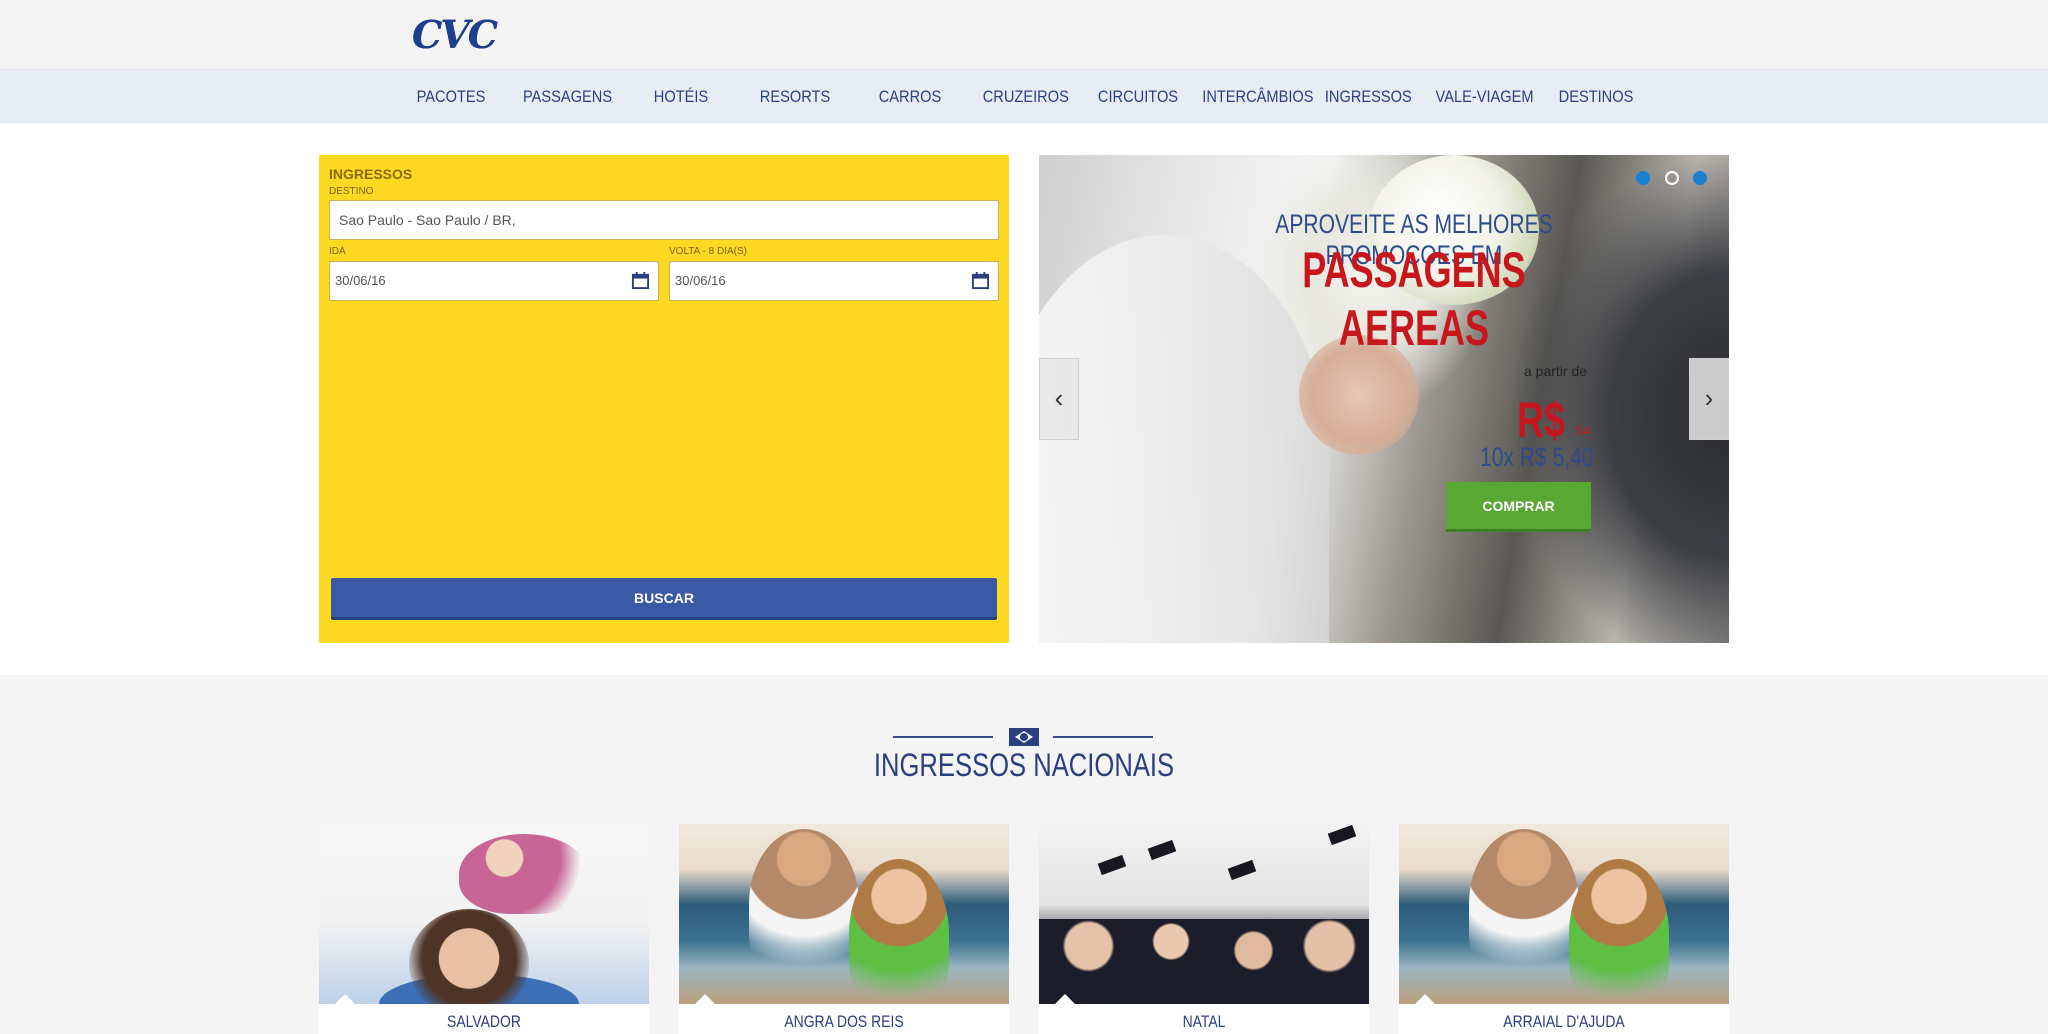 This screenshot has height=1034, width=2048. I want to click on volta-date-input: 30/06/16, so click(834, 281).